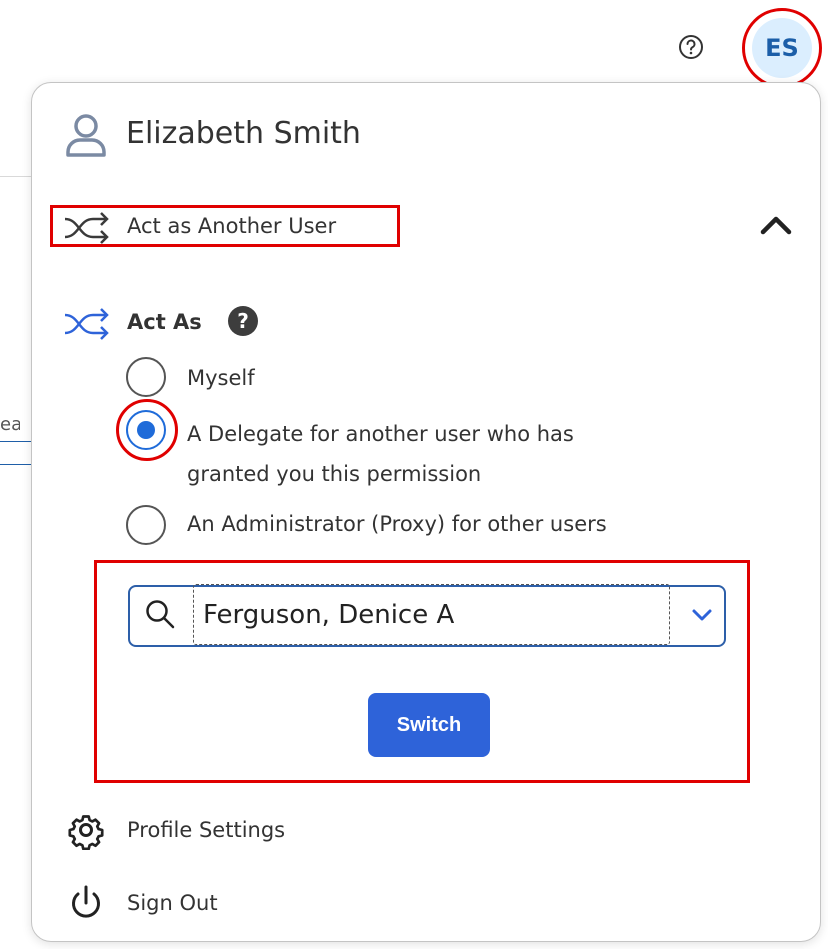 This screenshot has height=949, width=828. I want to click on radio-label-myself: Myself, so click(221, 378).